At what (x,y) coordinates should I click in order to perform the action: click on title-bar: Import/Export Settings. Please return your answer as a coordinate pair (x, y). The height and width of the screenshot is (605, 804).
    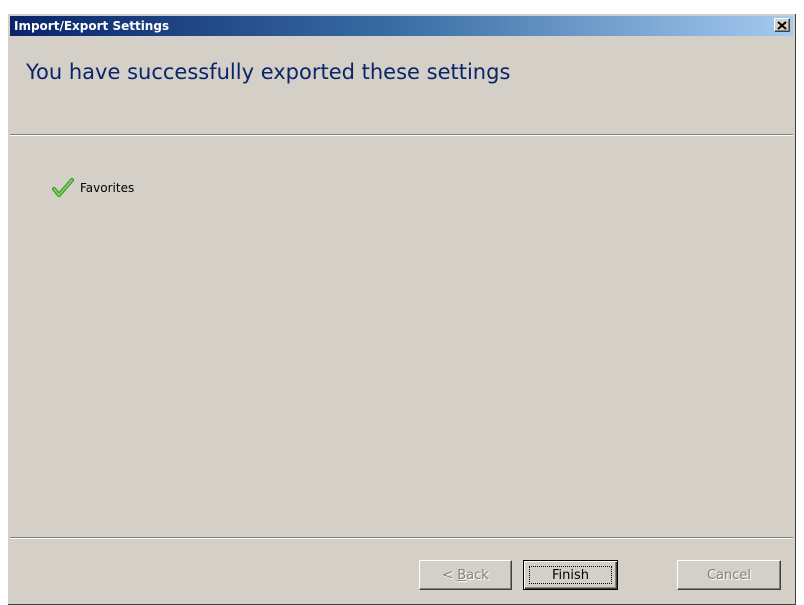
    Looking at the image, I should click on (401, 26).